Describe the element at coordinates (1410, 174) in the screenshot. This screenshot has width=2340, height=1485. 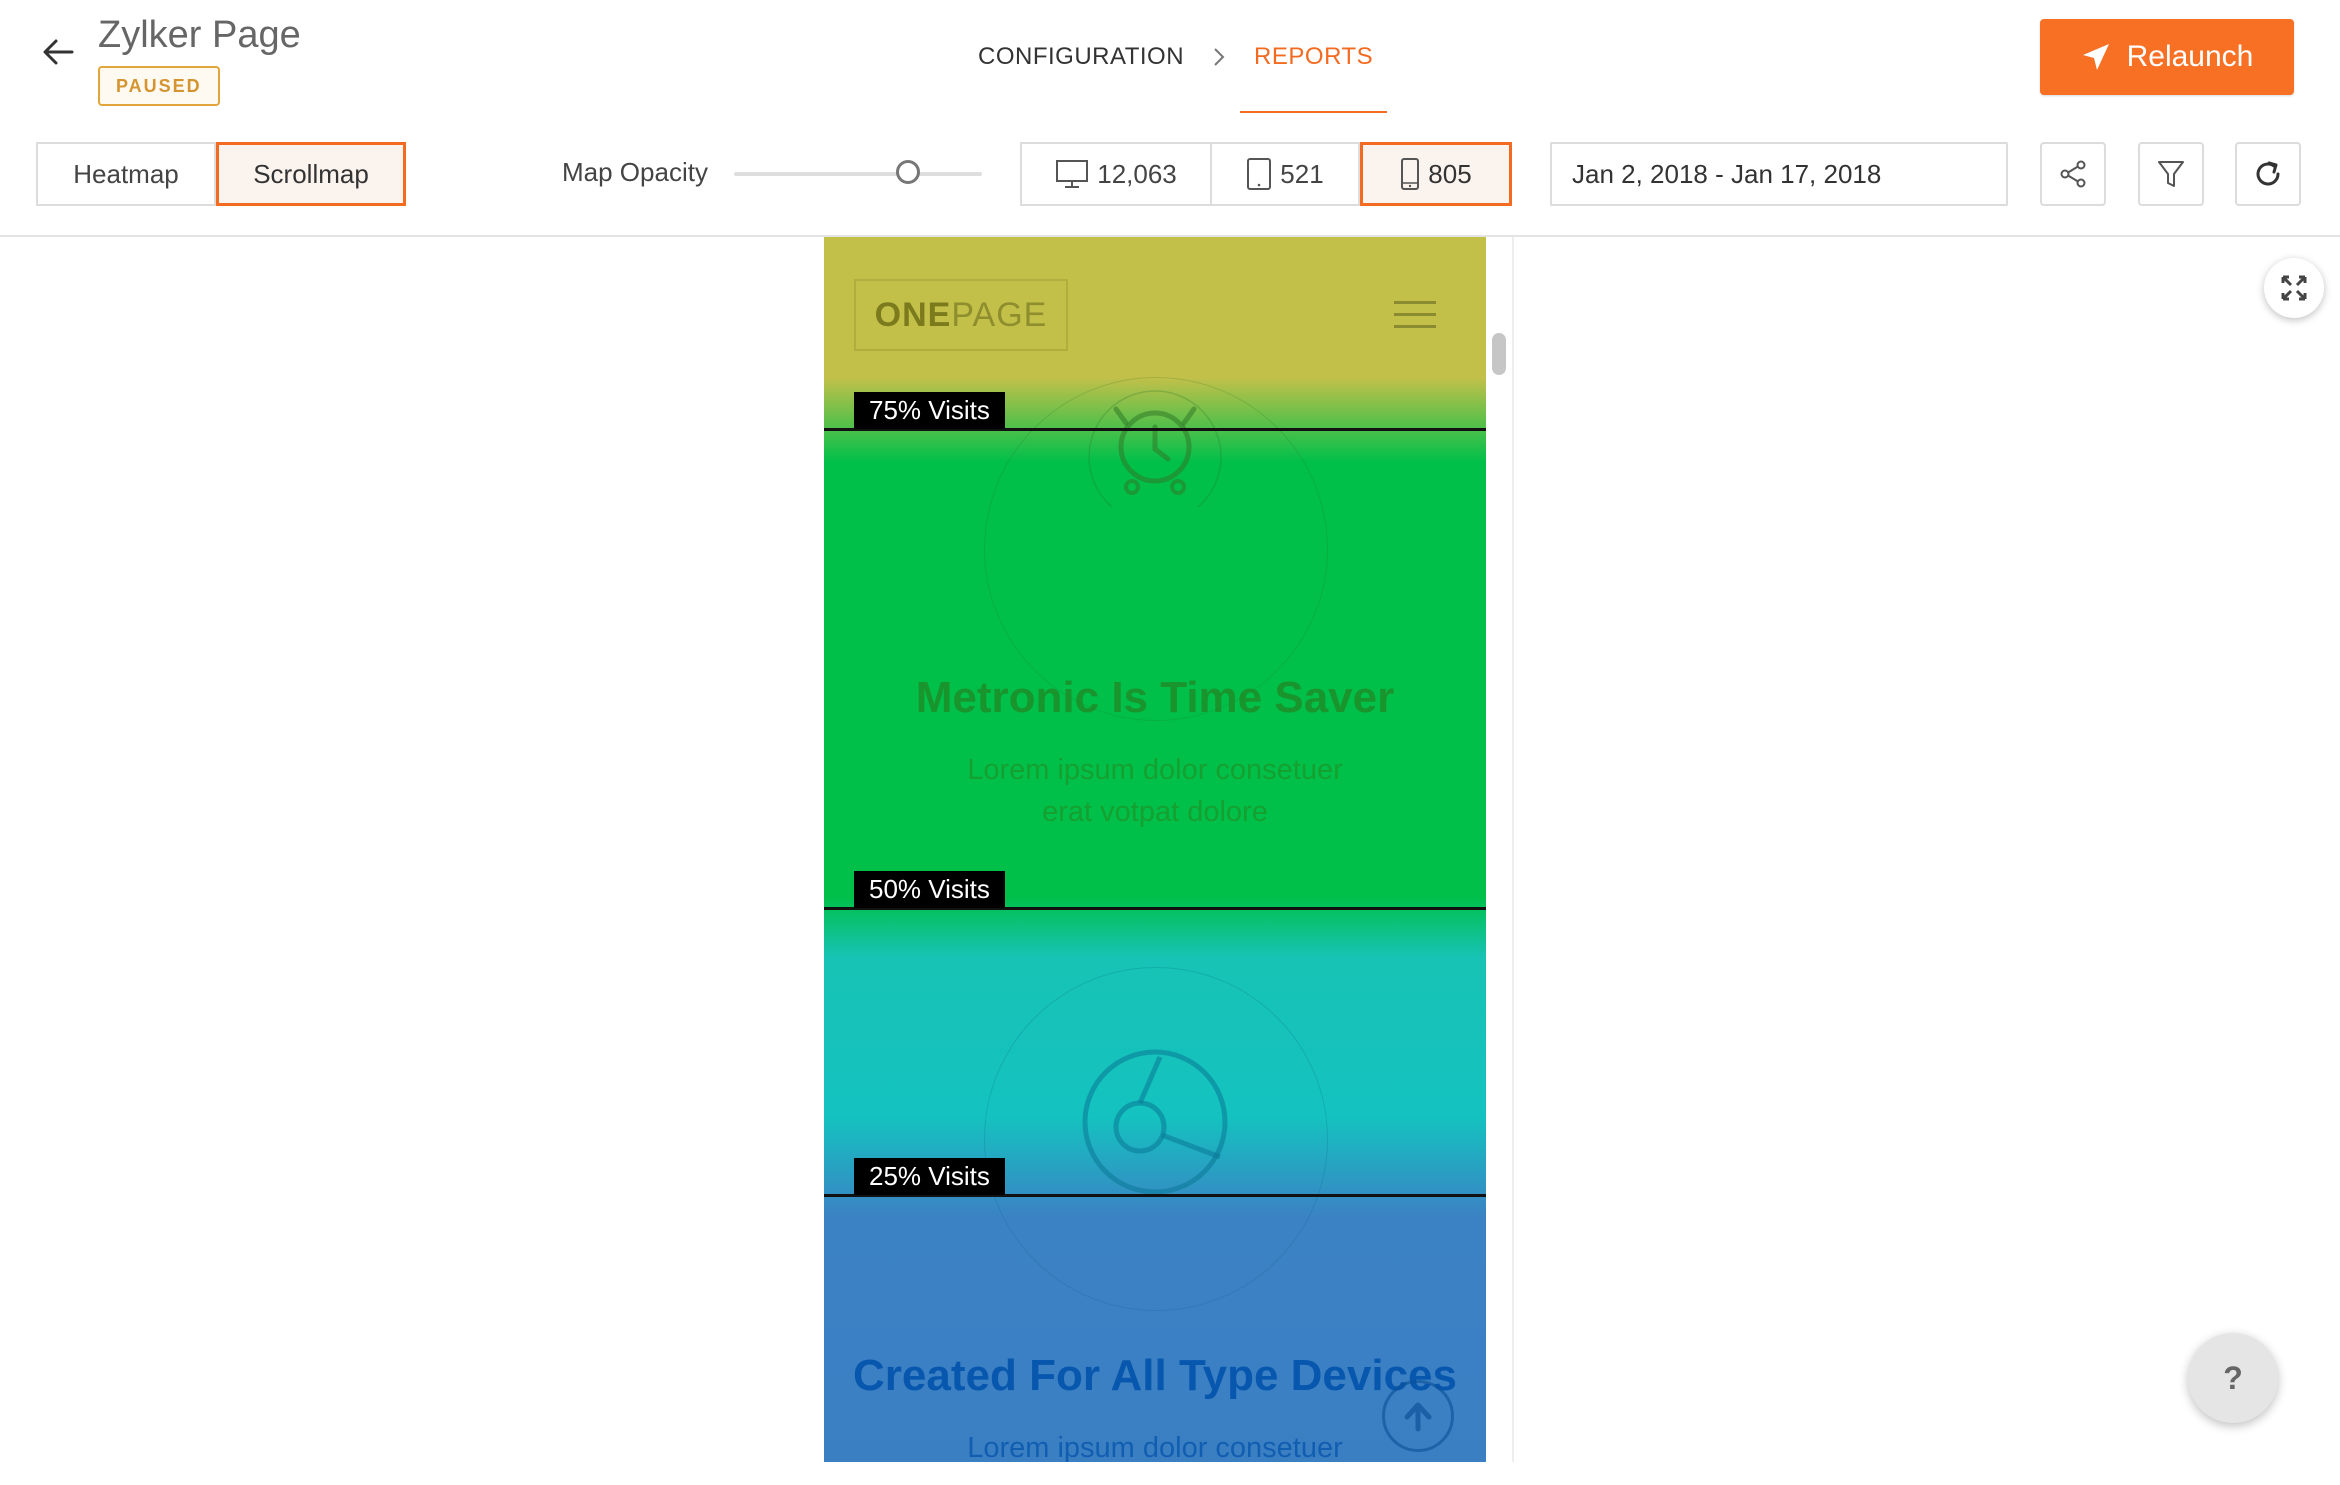
I see `mobile-icon` at that location.